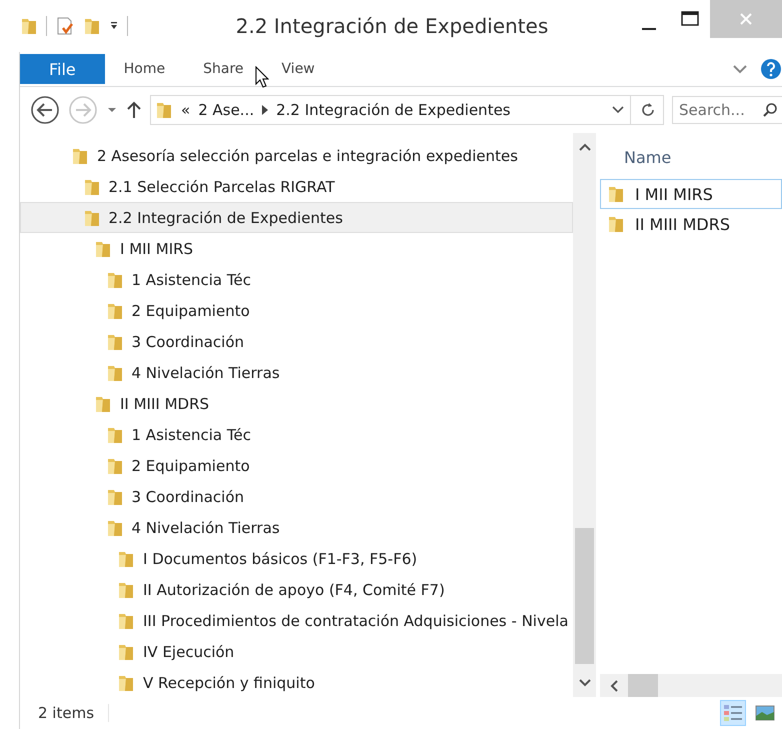 This screenshot has width=782, height=729. I want to click on tree-item: IV Ejecución, so click(296, 651).